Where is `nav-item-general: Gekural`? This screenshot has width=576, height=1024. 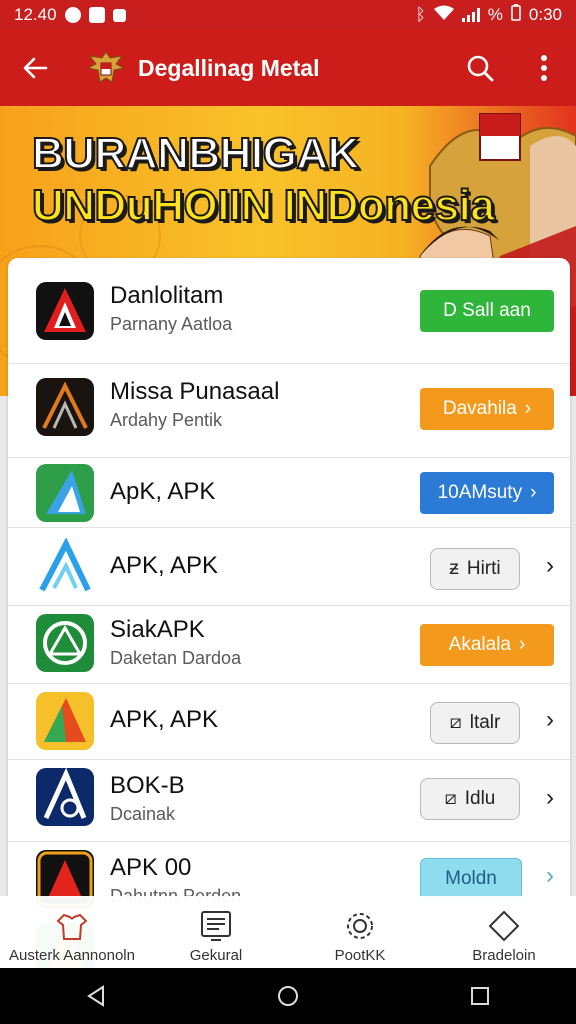 nav-item-general: Gekural is located at coordinates (216, 932).